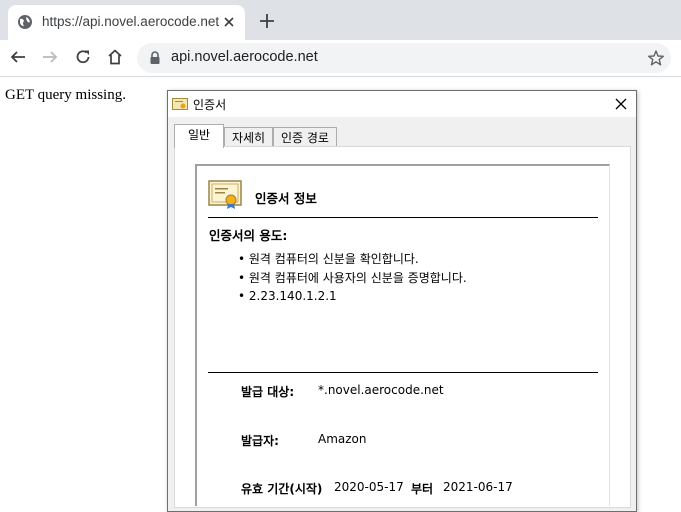  Describe the element at coordinates (180, 104) in the screenshot. I see `certificate-small-icon` at that location.